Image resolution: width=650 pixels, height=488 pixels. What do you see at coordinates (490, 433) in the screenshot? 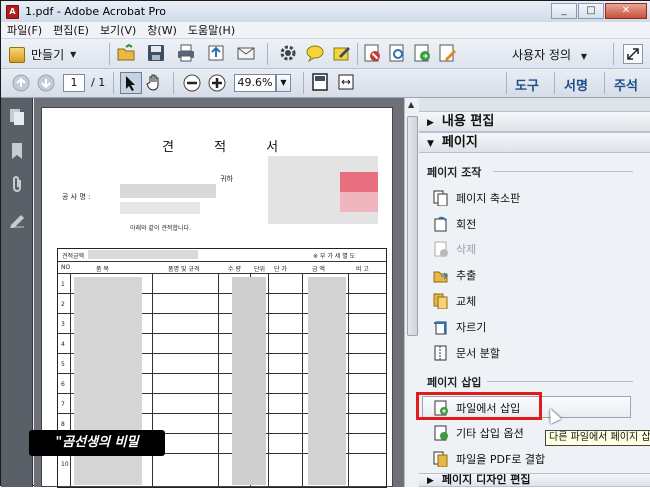
I see `tool-more-insert-label: 기타 삽입 옵션` at bounding box center [490, 433].